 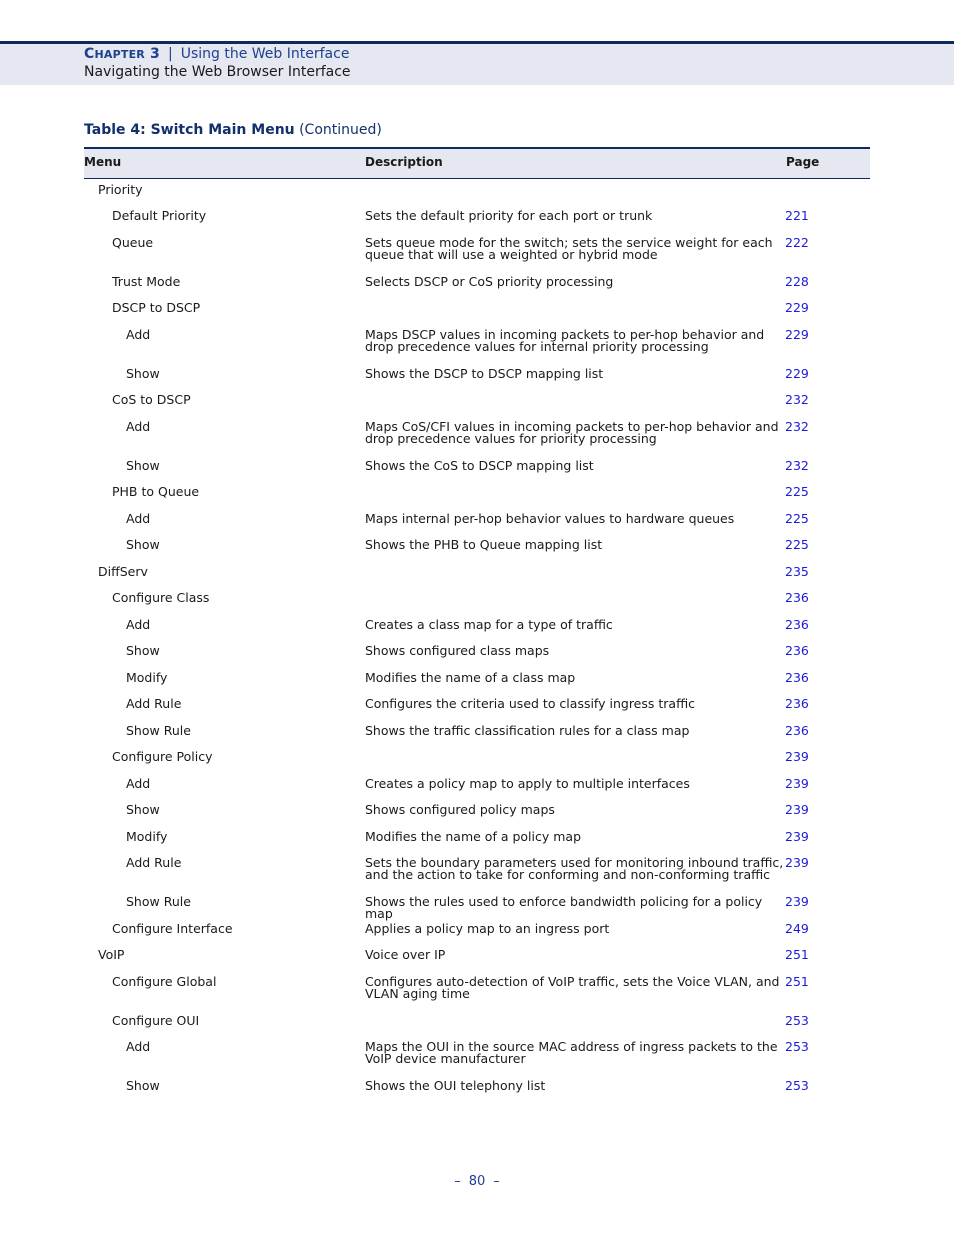 I want to click on footer-dash-right: –, so click(x=496, y=1181).